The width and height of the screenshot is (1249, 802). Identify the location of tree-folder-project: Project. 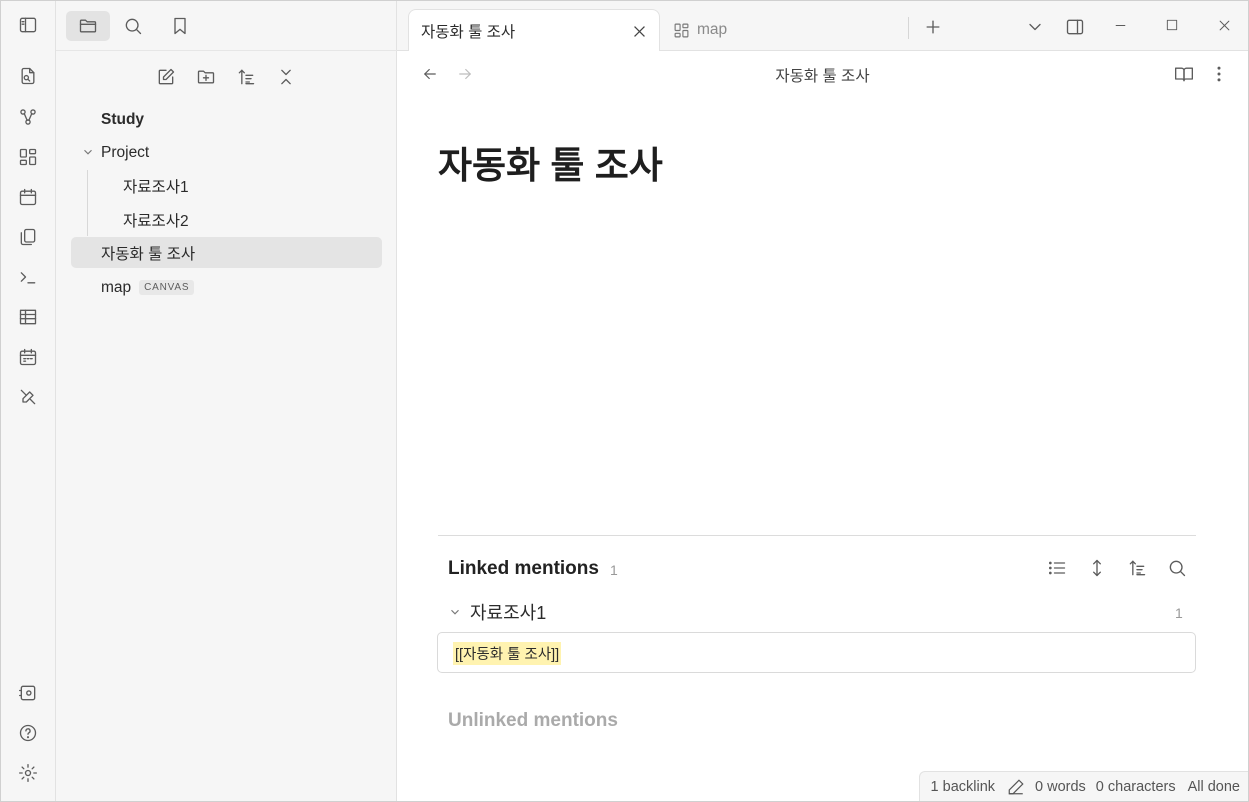
(226, 152).